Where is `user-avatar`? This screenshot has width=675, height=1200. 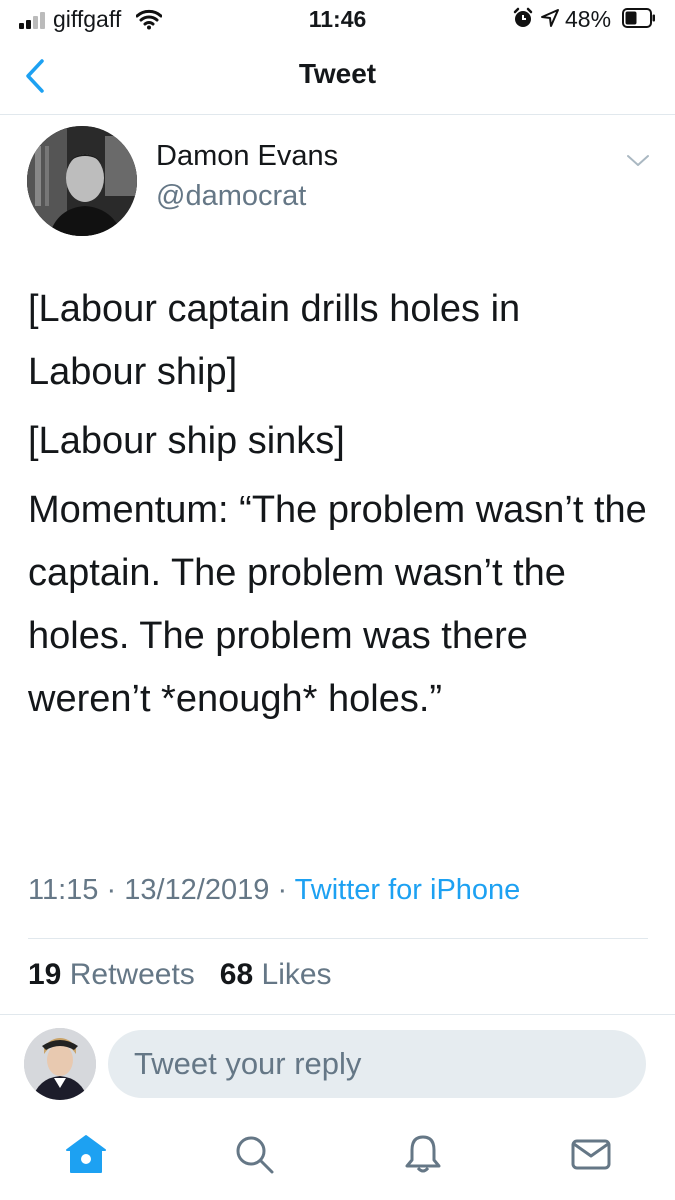
user-avatar is located at coordinates (60, 1064).